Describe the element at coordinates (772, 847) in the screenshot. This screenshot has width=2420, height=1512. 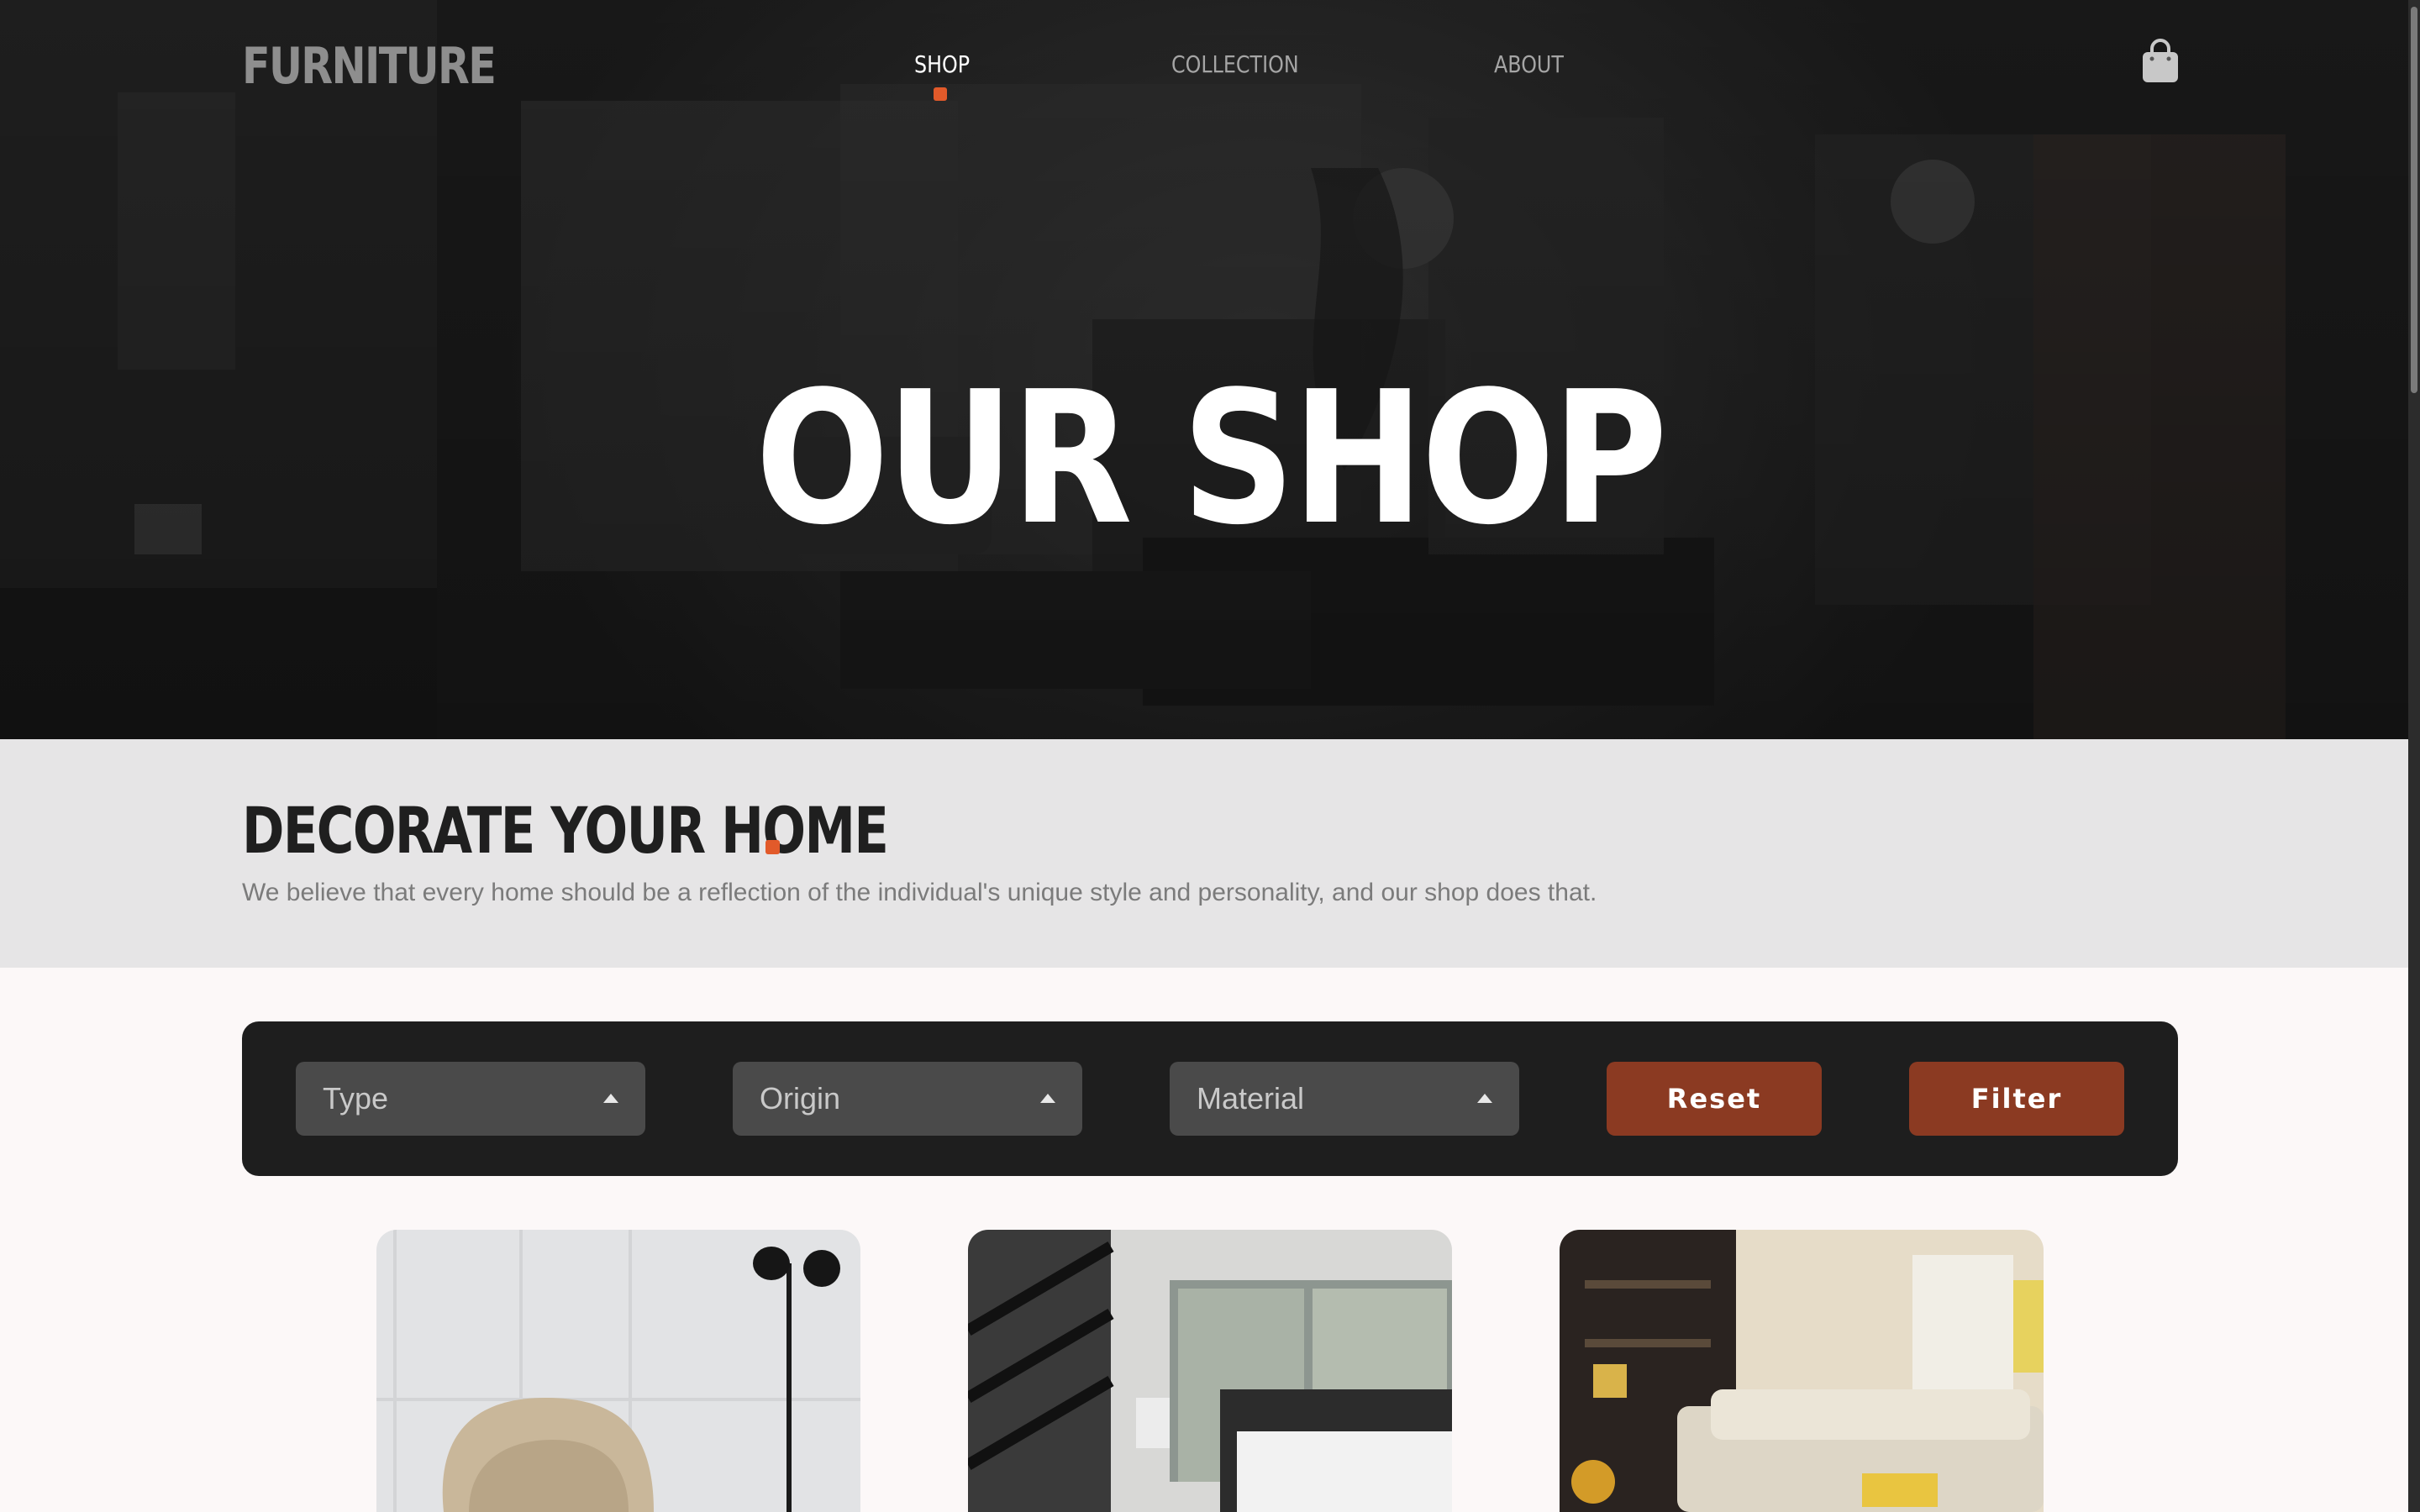
I see `intro-accent-dot` at that location.